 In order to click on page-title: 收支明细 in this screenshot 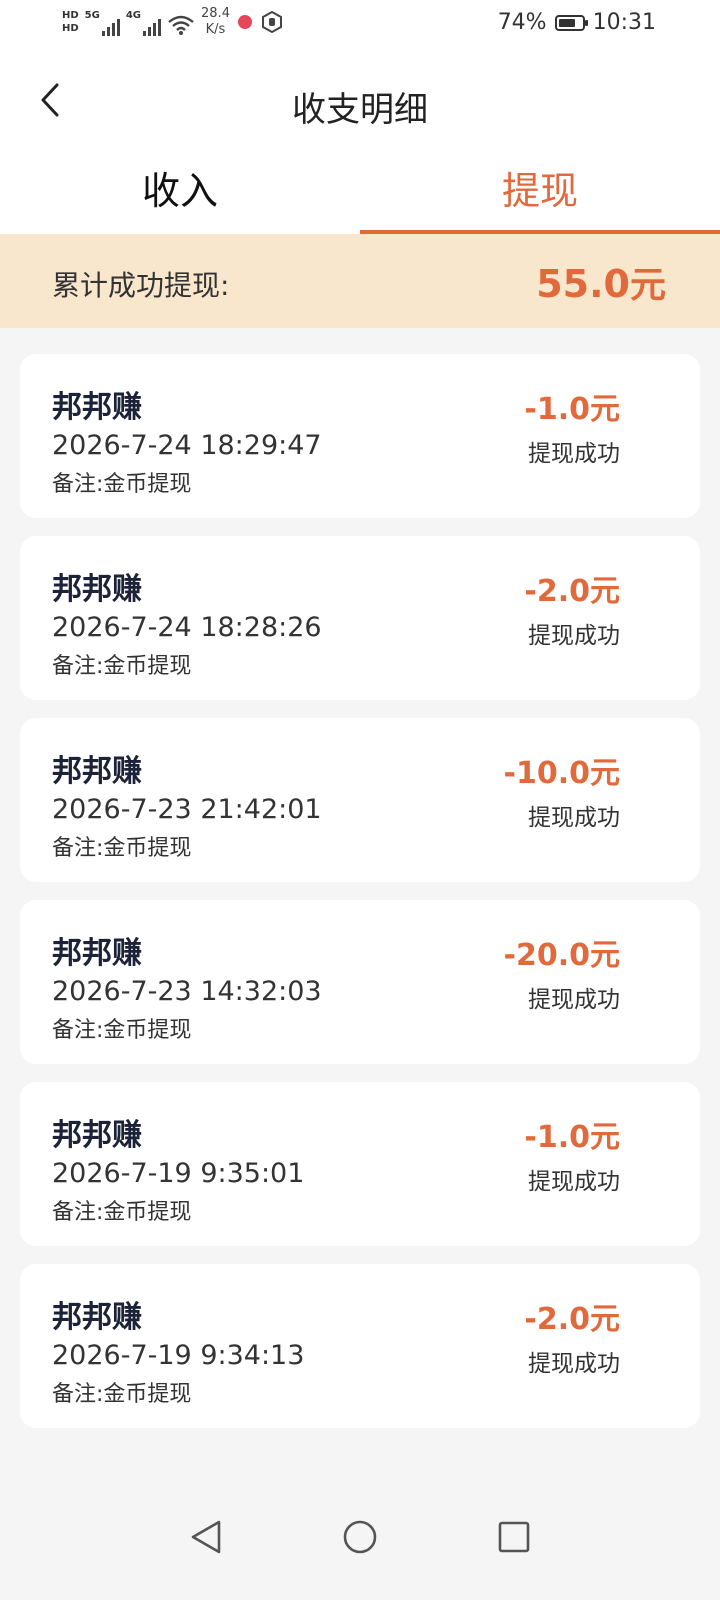, I will do `click(360, 110)`.